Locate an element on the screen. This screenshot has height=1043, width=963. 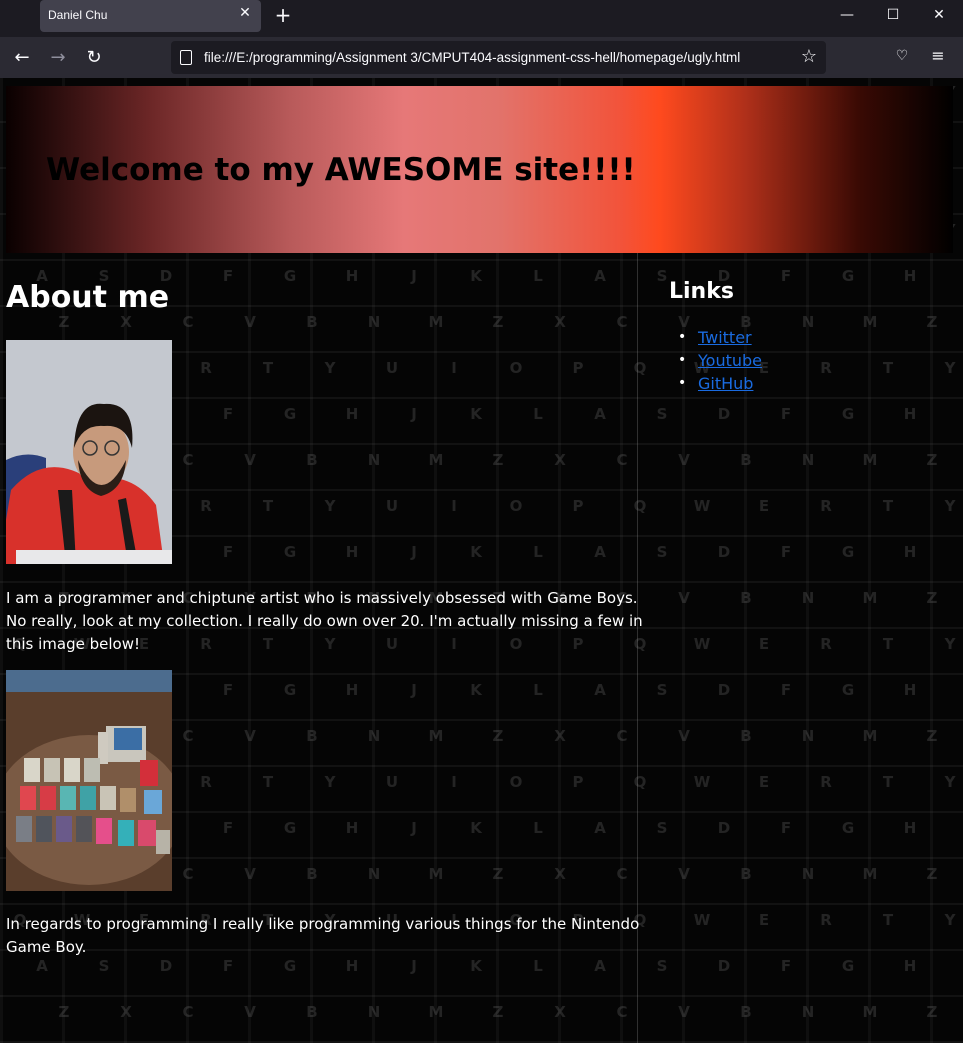
window-minimize-icon: — is located at coordinates (847, 16).